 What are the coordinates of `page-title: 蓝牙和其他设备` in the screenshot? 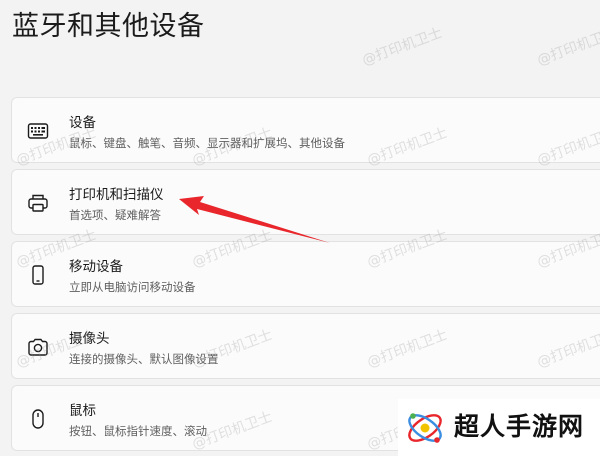 It's located at (108, 26).